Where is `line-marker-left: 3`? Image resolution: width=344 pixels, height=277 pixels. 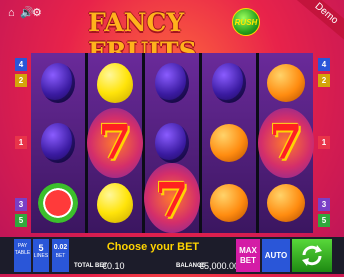
line-marker-left: 3 is located at coordinates (21, 204).